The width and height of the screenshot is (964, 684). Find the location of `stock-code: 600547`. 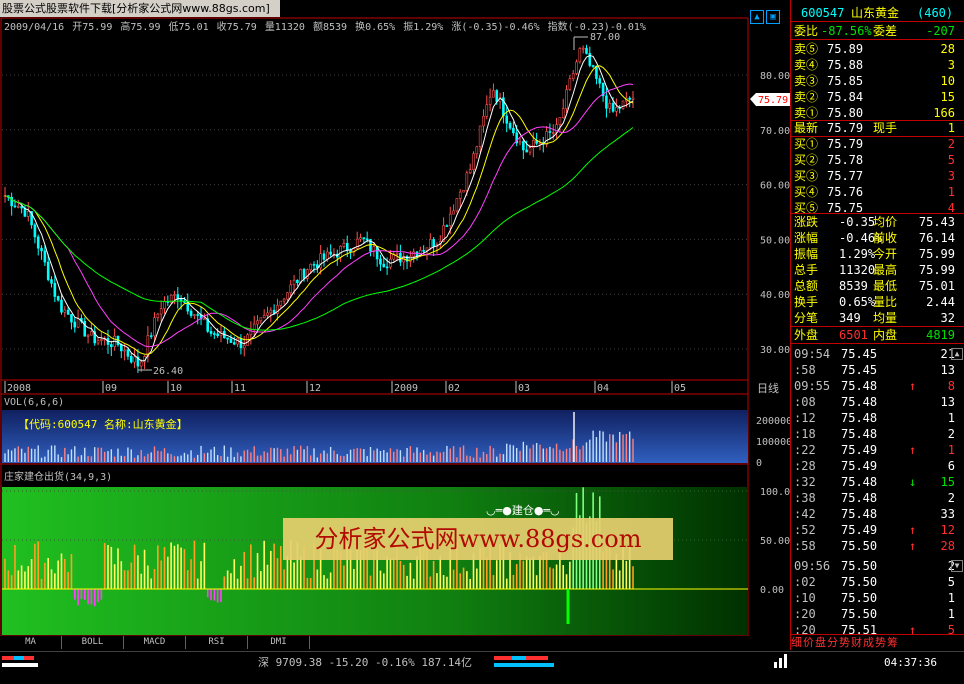

stock-code: 600547 is located at coordinates (823, 13).